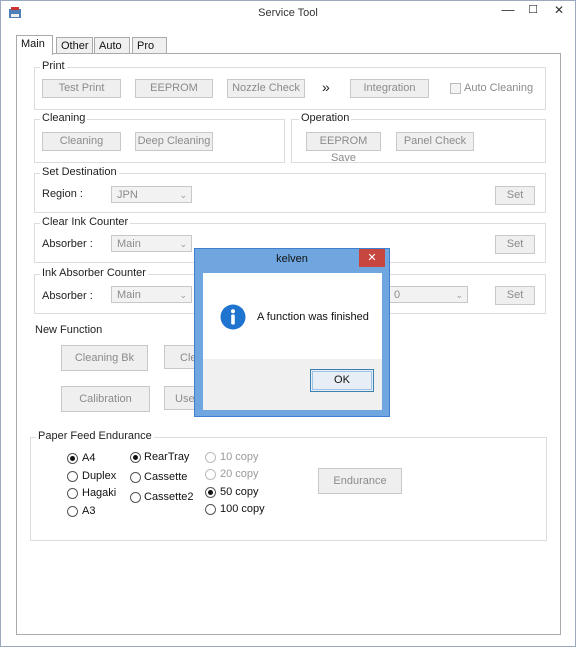  I want to click on clear-ink-set-button: Set, so click(515, 244).